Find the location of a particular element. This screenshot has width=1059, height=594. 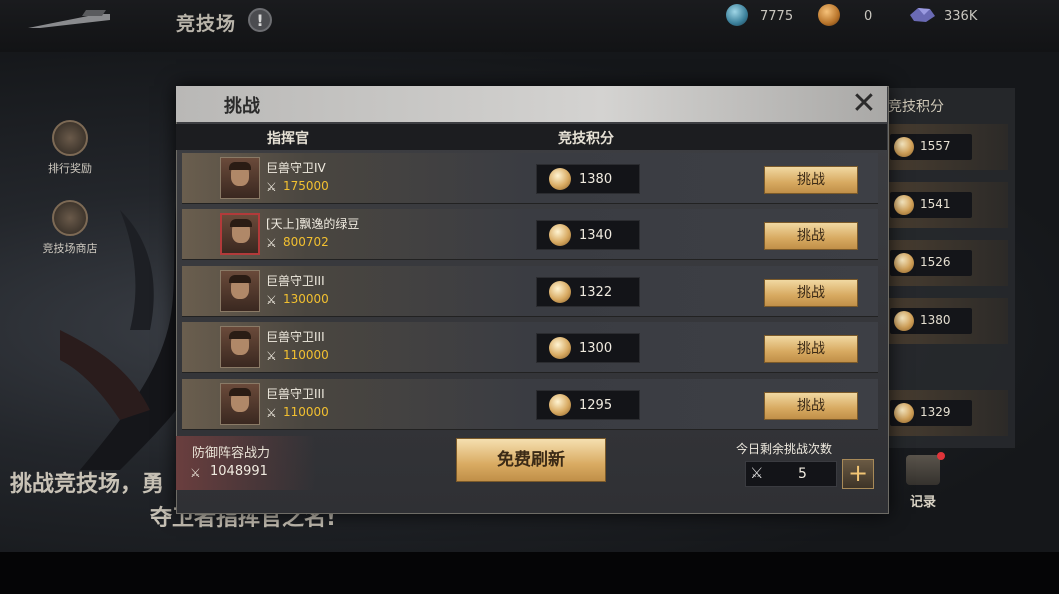

ranking-row: 1380 is located at coordinates (944, 321).